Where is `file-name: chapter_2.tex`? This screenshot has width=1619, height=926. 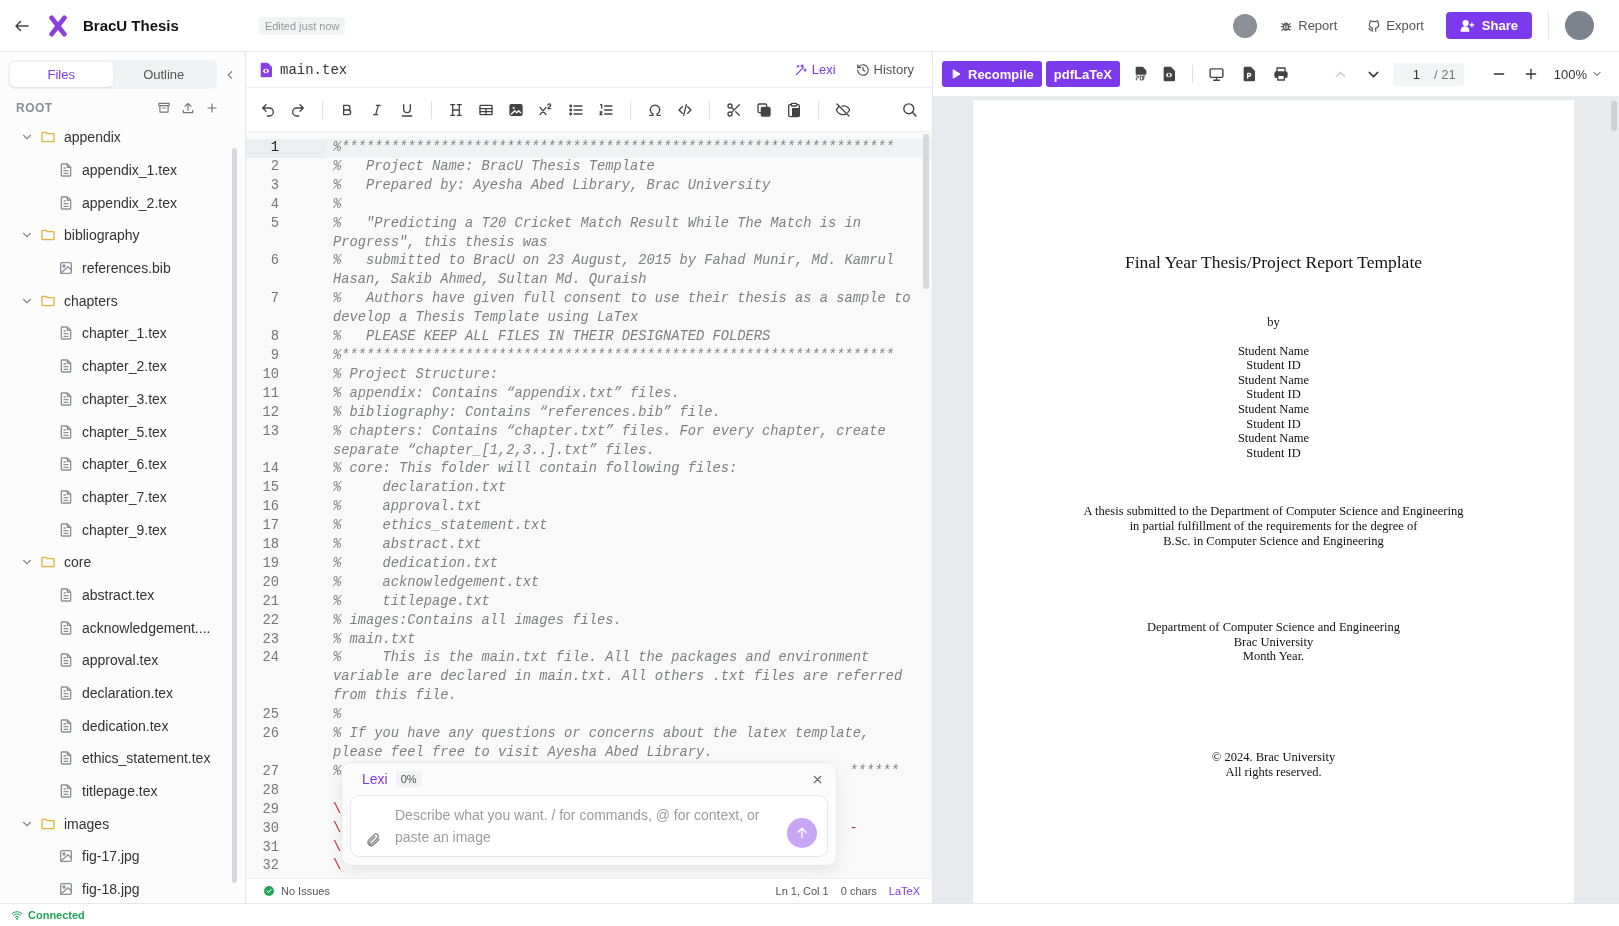
file-name: chapter_2.tex is located at coordinates (124, 366).